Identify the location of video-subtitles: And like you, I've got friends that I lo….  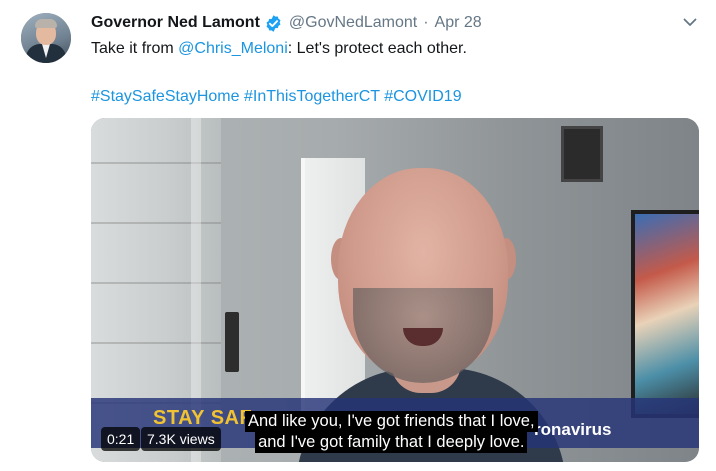
(391, 432).